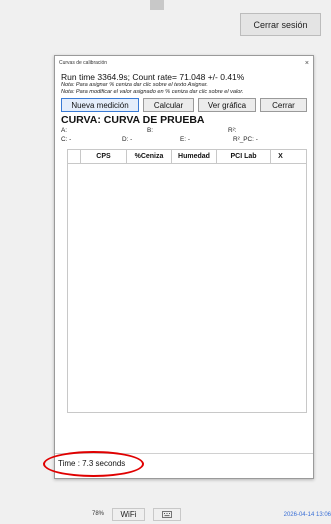 This screenshot has height=524, width=331. Describe the element at coordinates (100, 105) in the screenshot. I see `new-measurement-button: Nueva medición` at that location.